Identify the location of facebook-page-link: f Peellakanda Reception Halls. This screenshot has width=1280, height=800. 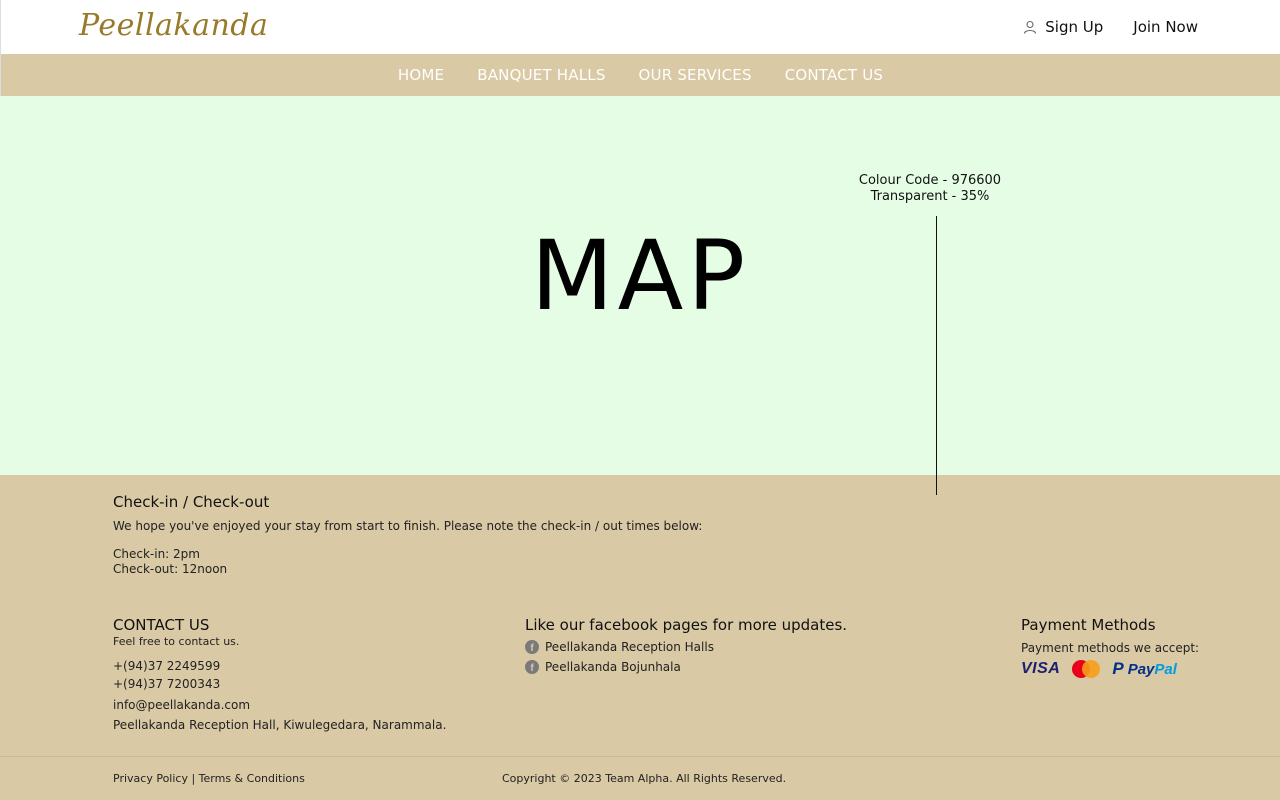
(686, 647).